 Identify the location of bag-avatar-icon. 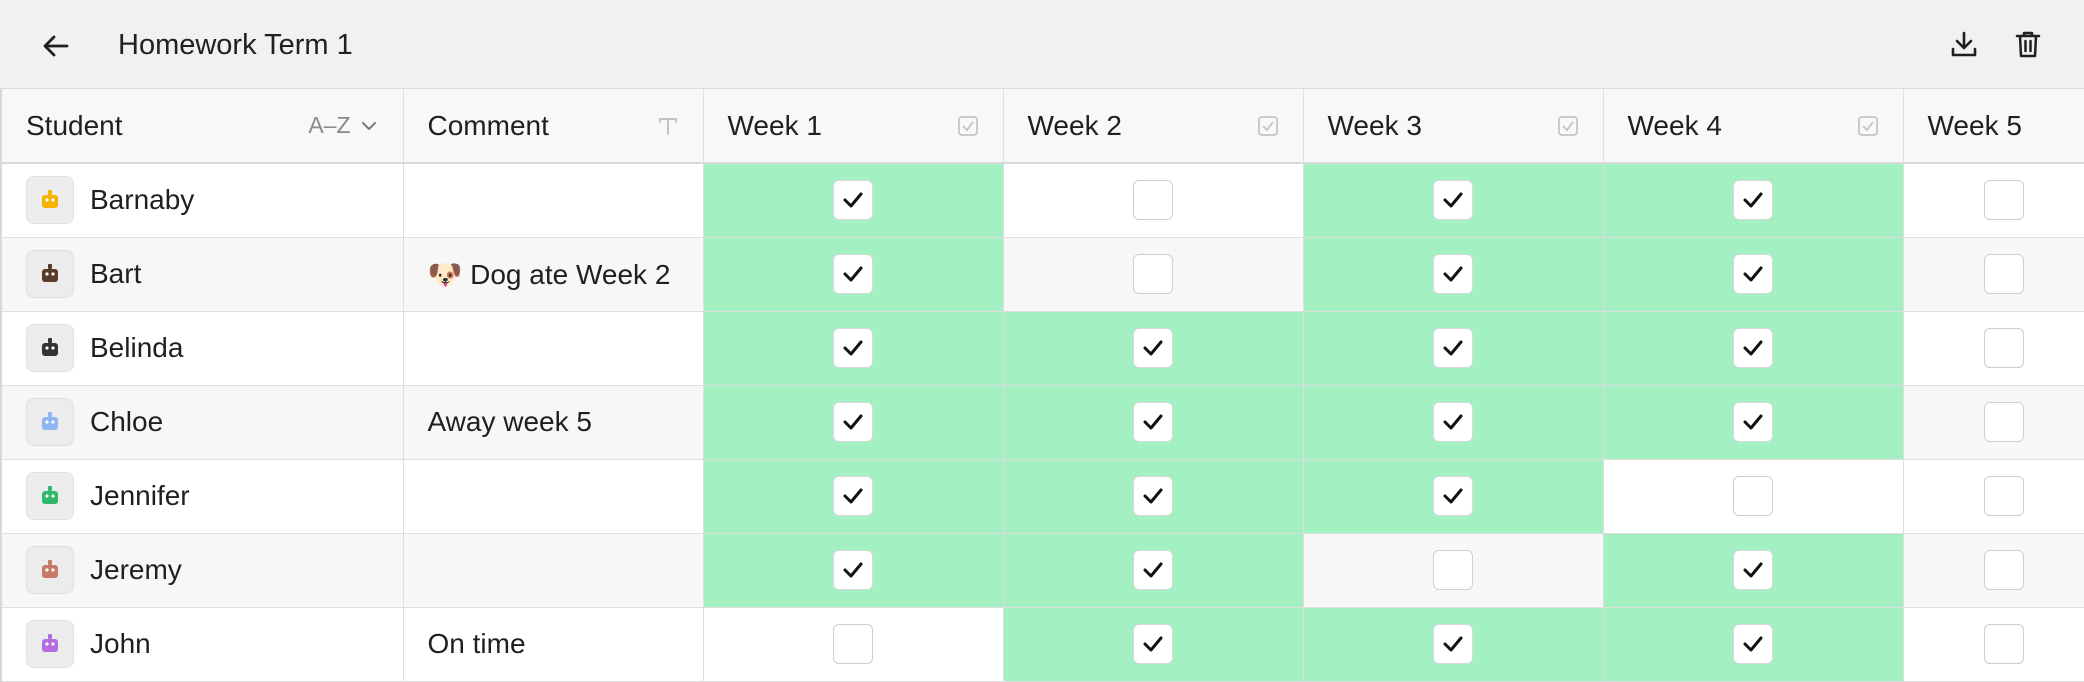
(50, 274).